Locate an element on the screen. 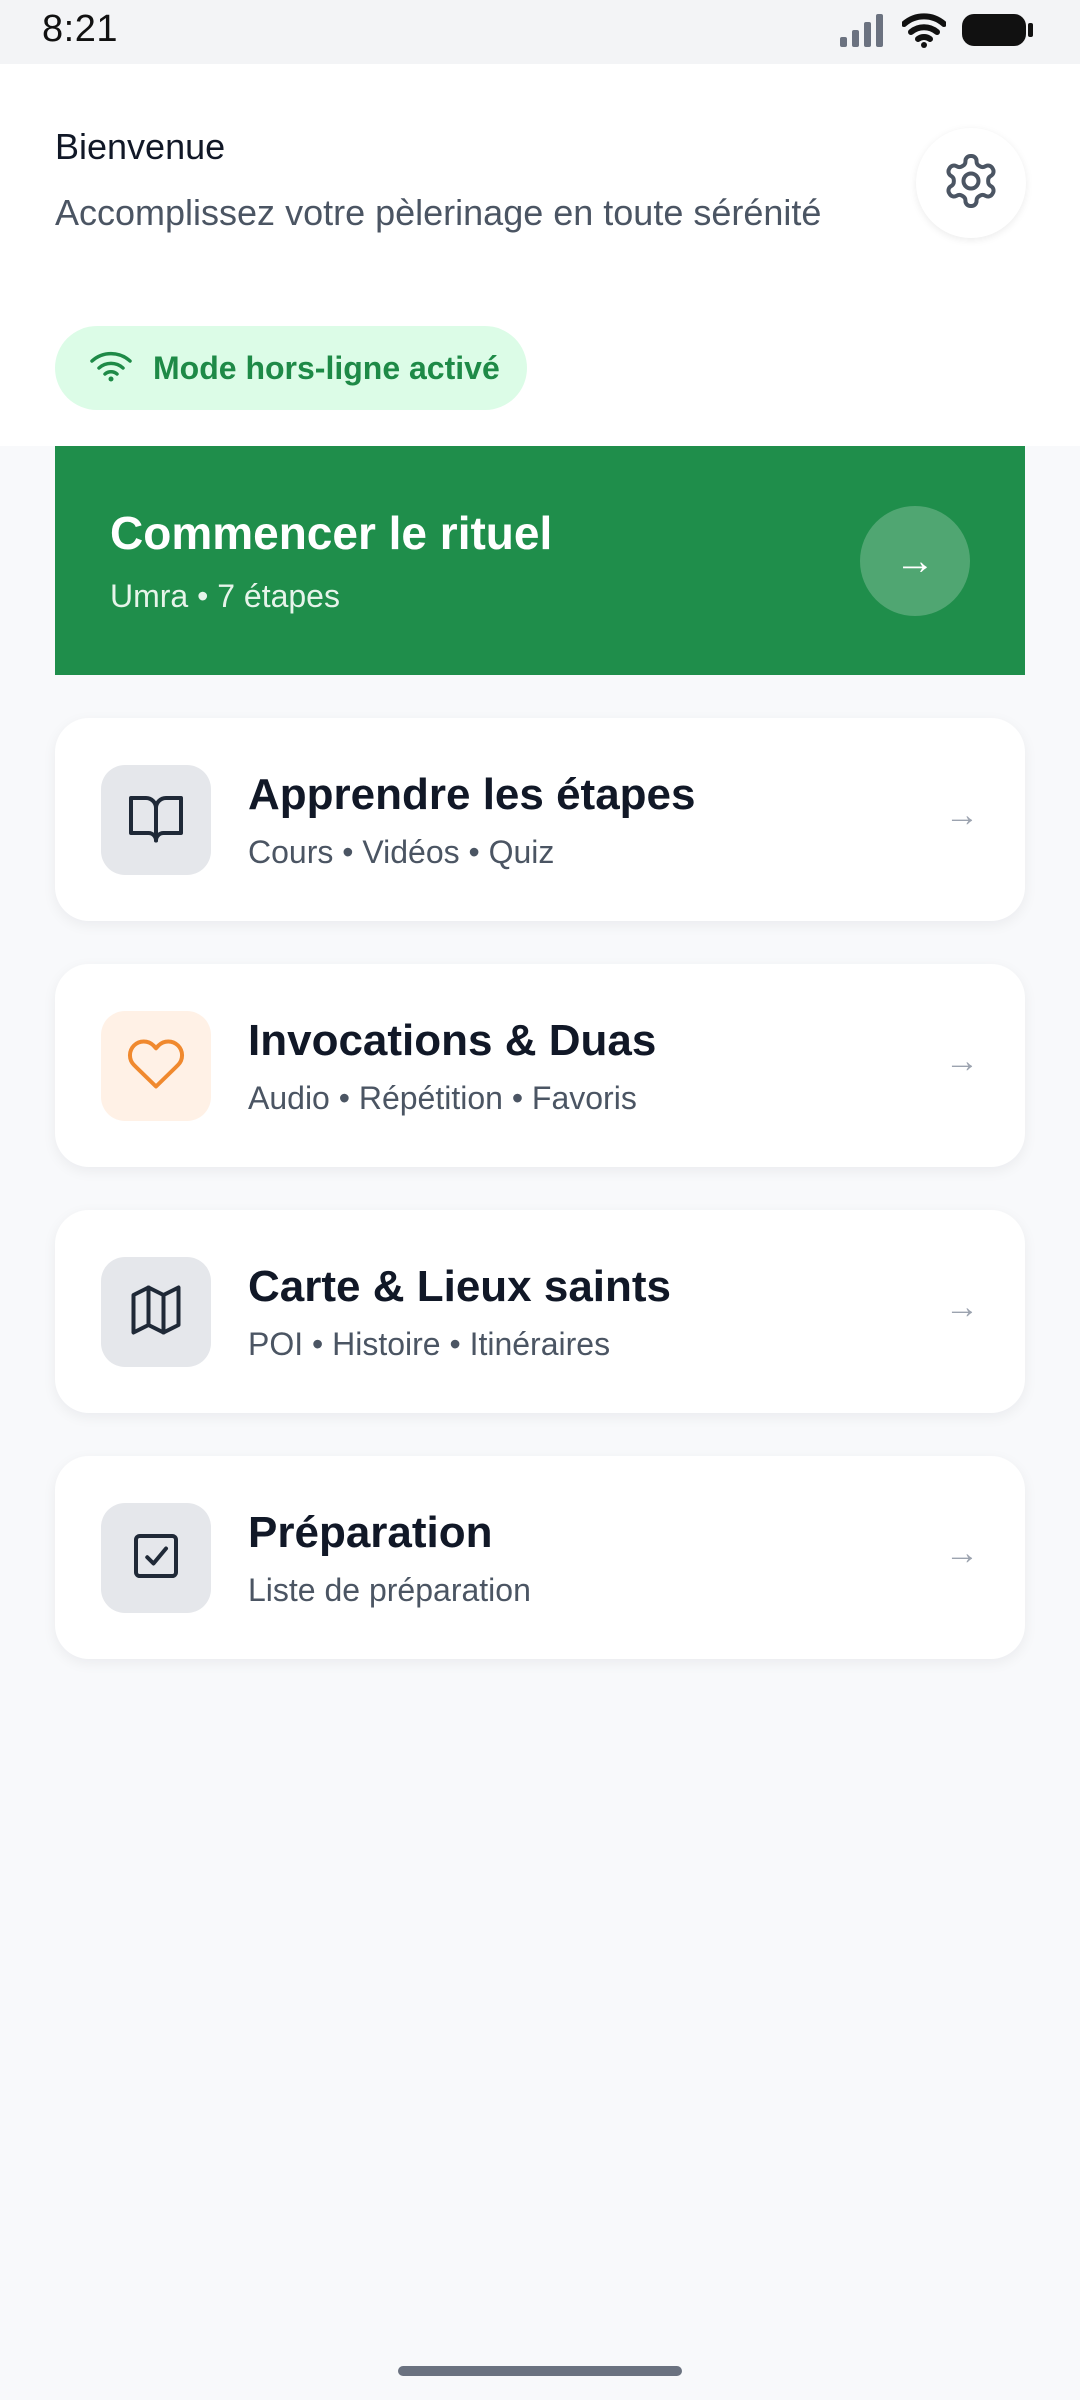 Image resolution: width=1080 pixels, height=2400 pixels. heart-icon is located at coordinates (156, 1066).